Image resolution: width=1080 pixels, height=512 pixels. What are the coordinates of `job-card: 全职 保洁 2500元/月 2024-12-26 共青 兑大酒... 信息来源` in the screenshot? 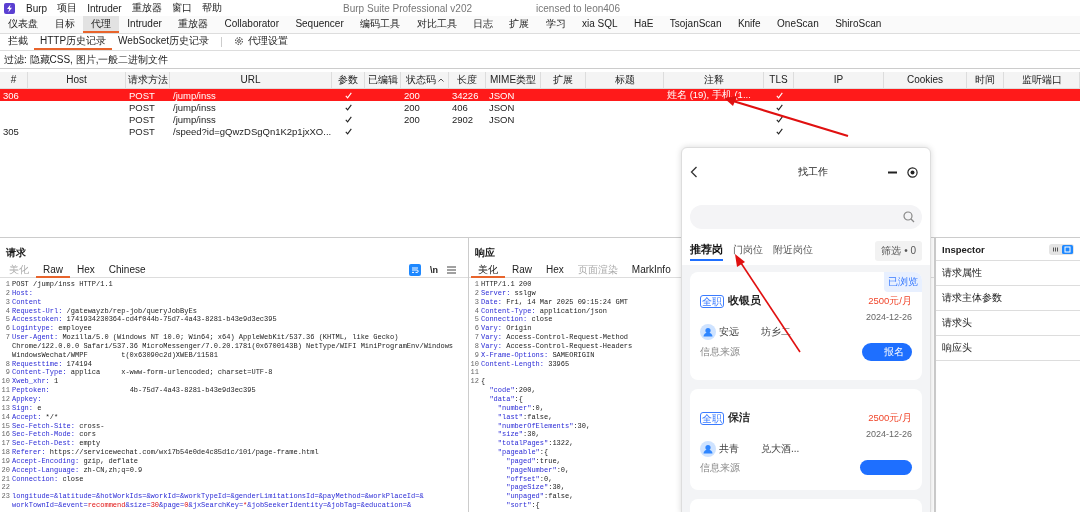 It's located at (806, 439).